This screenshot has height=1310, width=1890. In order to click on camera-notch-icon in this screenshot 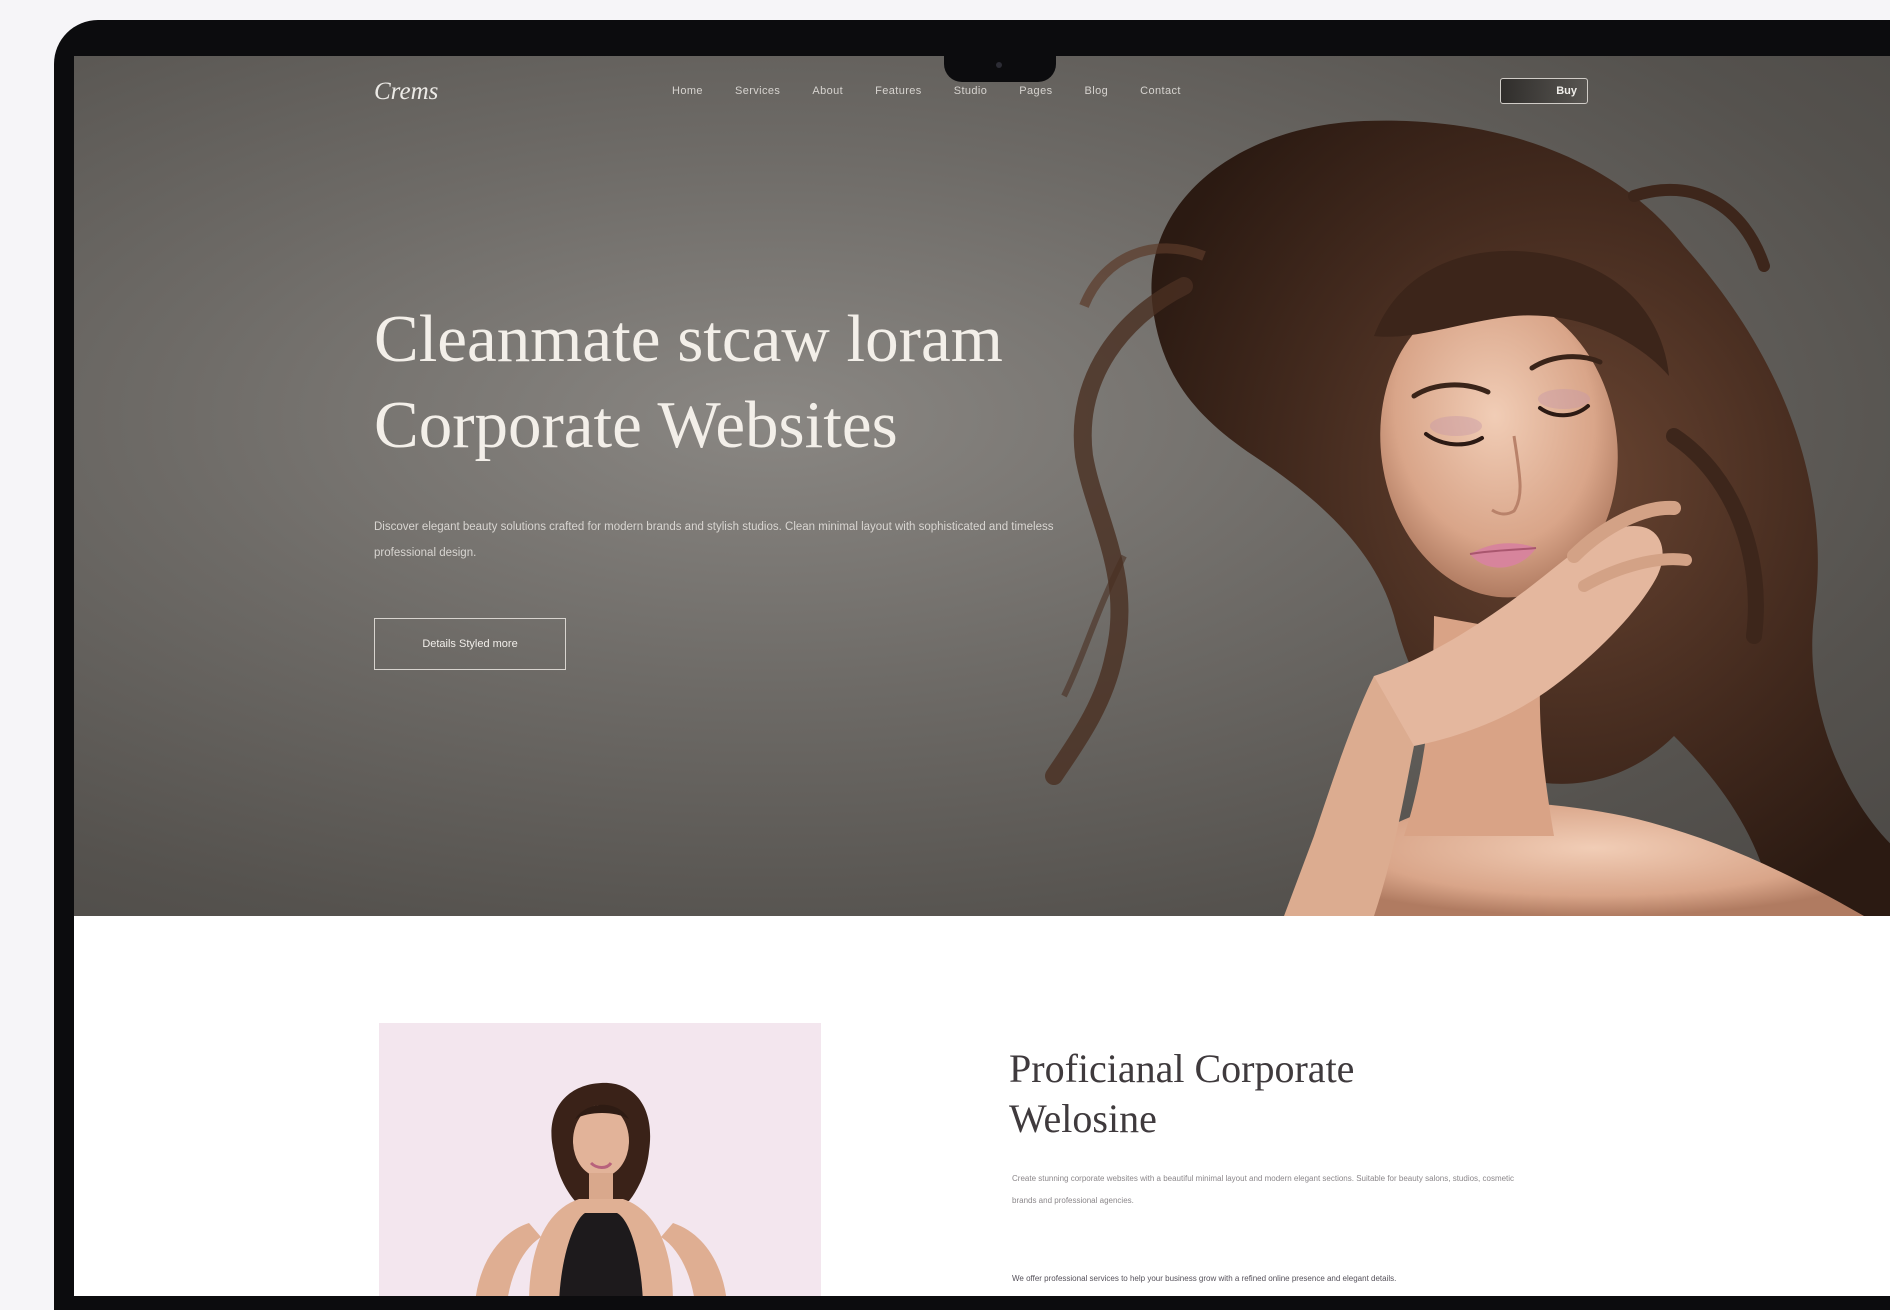, I will do `click(999, 65)`.